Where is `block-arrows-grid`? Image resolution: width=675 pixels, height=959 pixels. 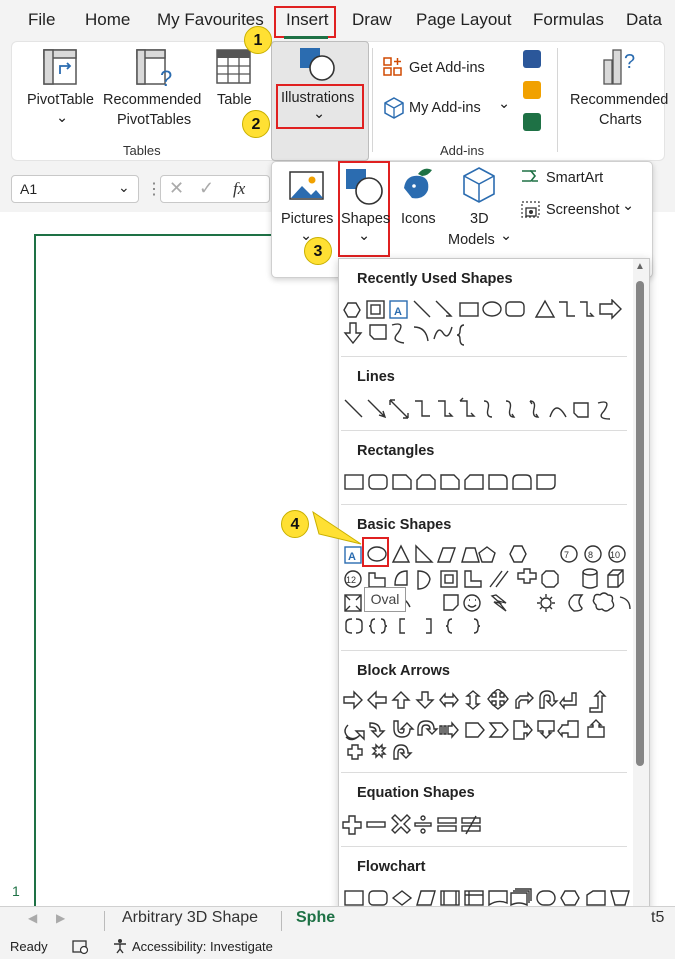
block-arrows-grid is located at coordinates (487, 725).